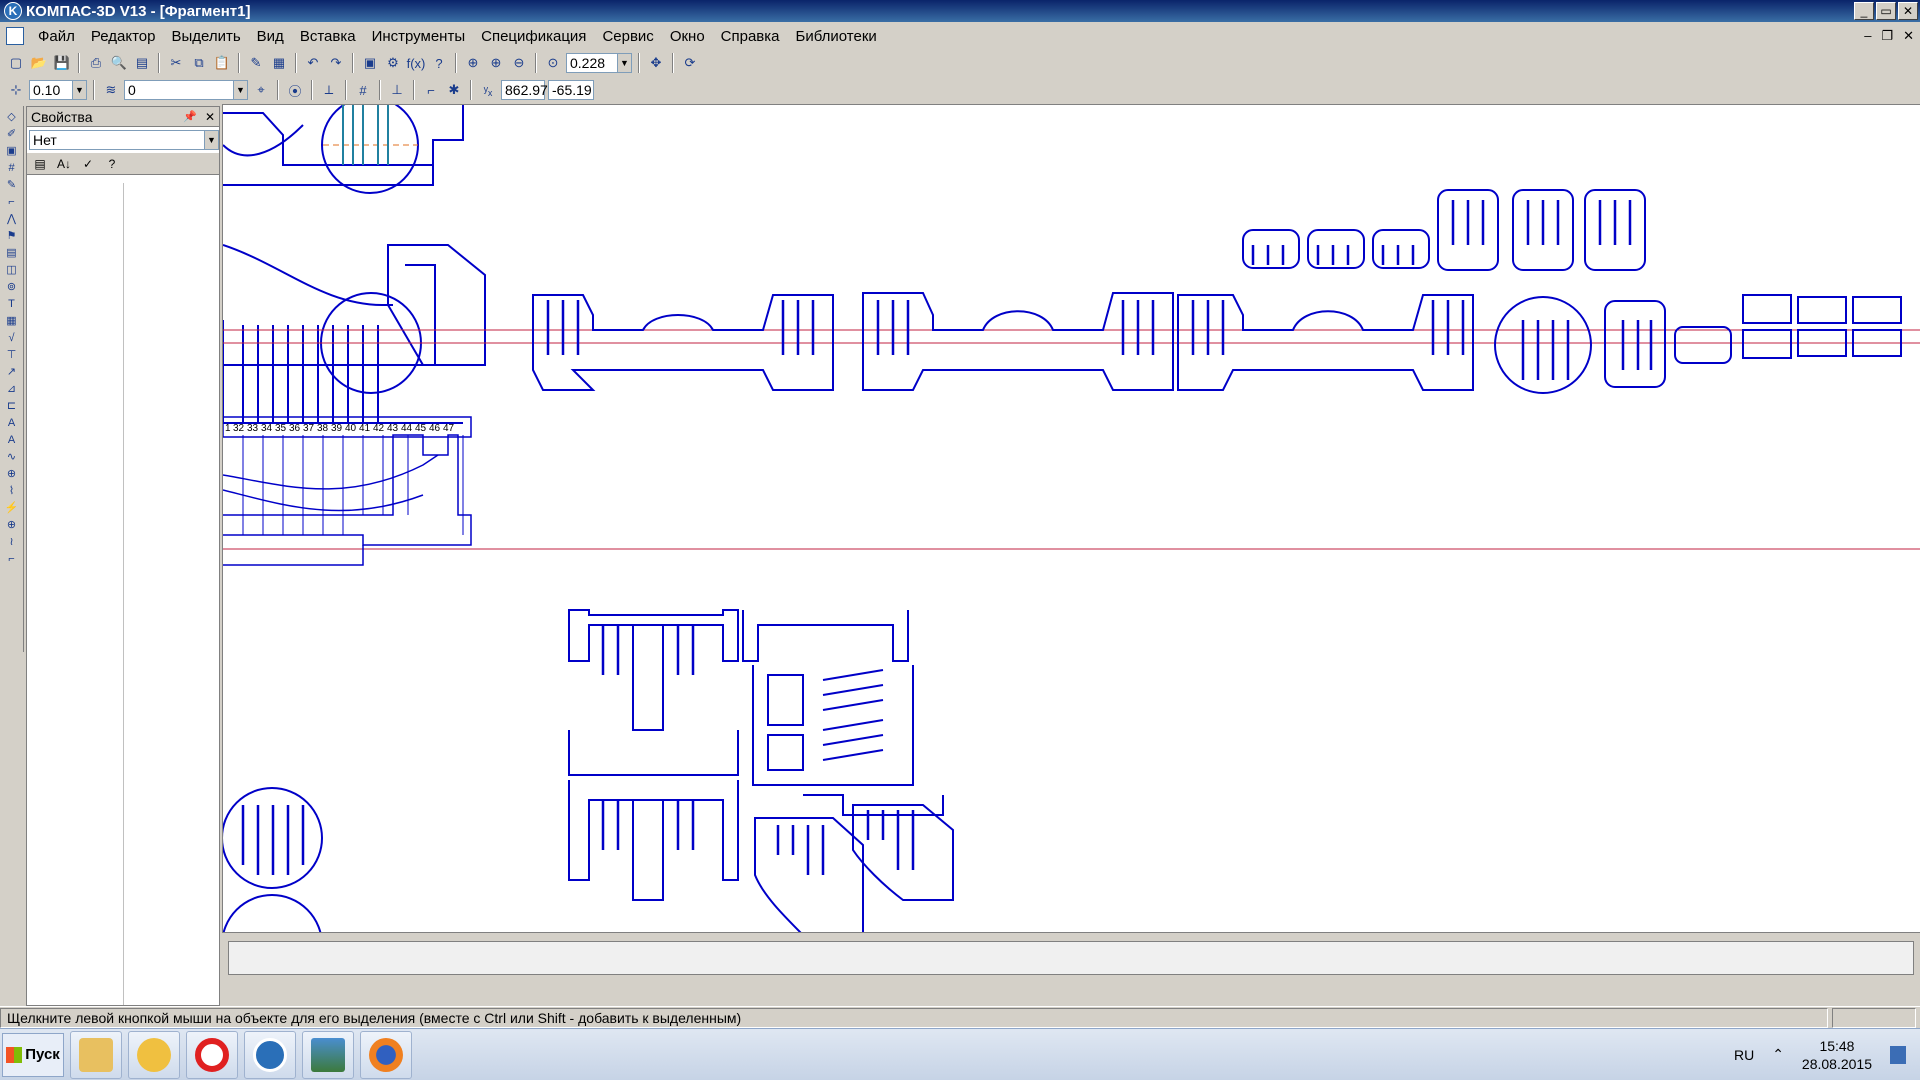  I want to click on close-icon: ✕, so click(210, 117).